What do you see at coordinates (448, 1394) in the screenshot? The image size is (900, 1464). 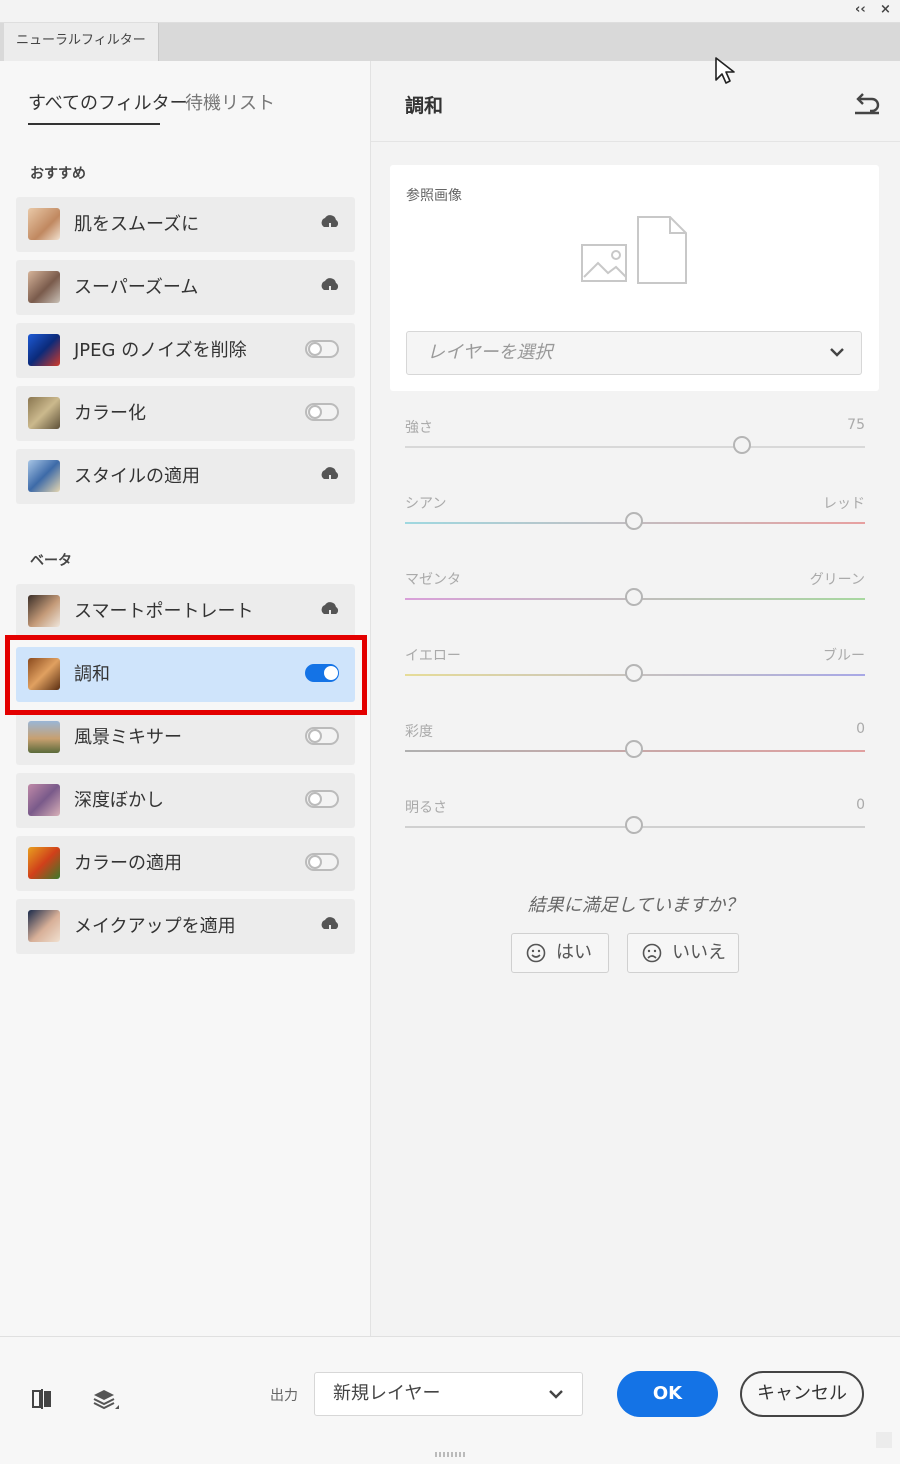 I see `output-select: 新規レイヤー` at bounding box center [448, 1394].